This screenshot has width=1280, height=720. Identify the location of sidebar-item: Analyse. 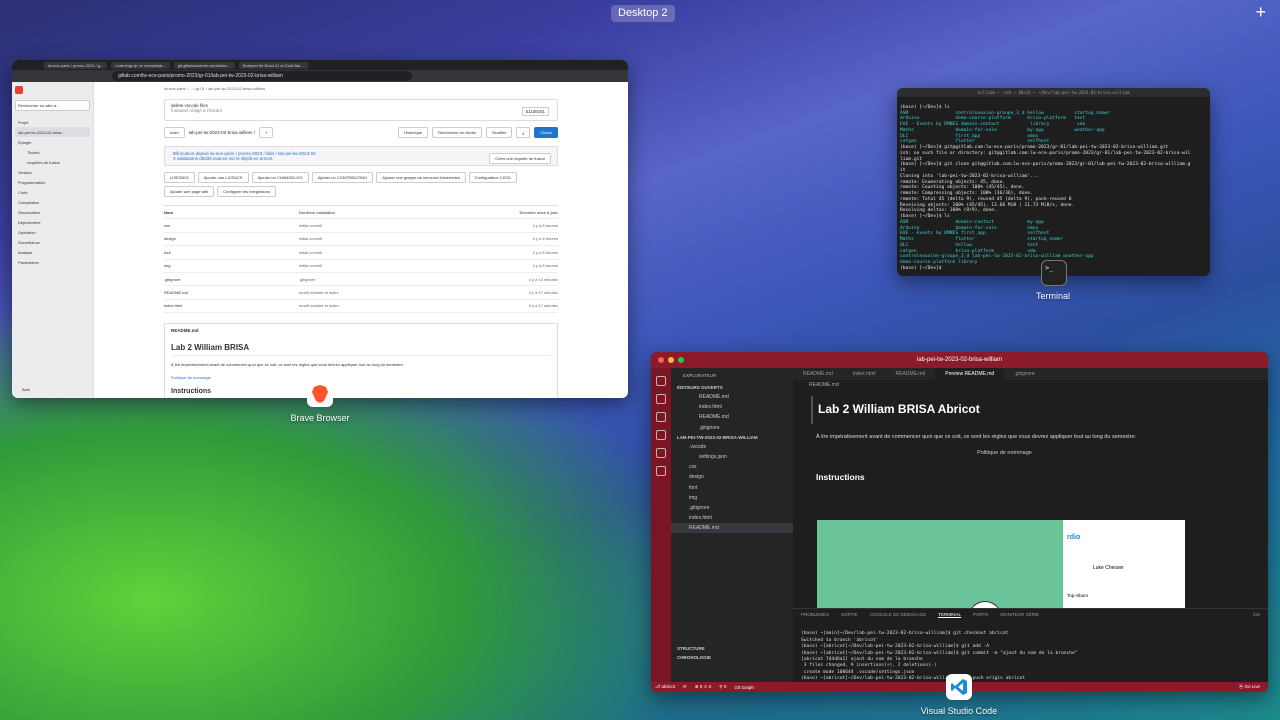
(52, 252).